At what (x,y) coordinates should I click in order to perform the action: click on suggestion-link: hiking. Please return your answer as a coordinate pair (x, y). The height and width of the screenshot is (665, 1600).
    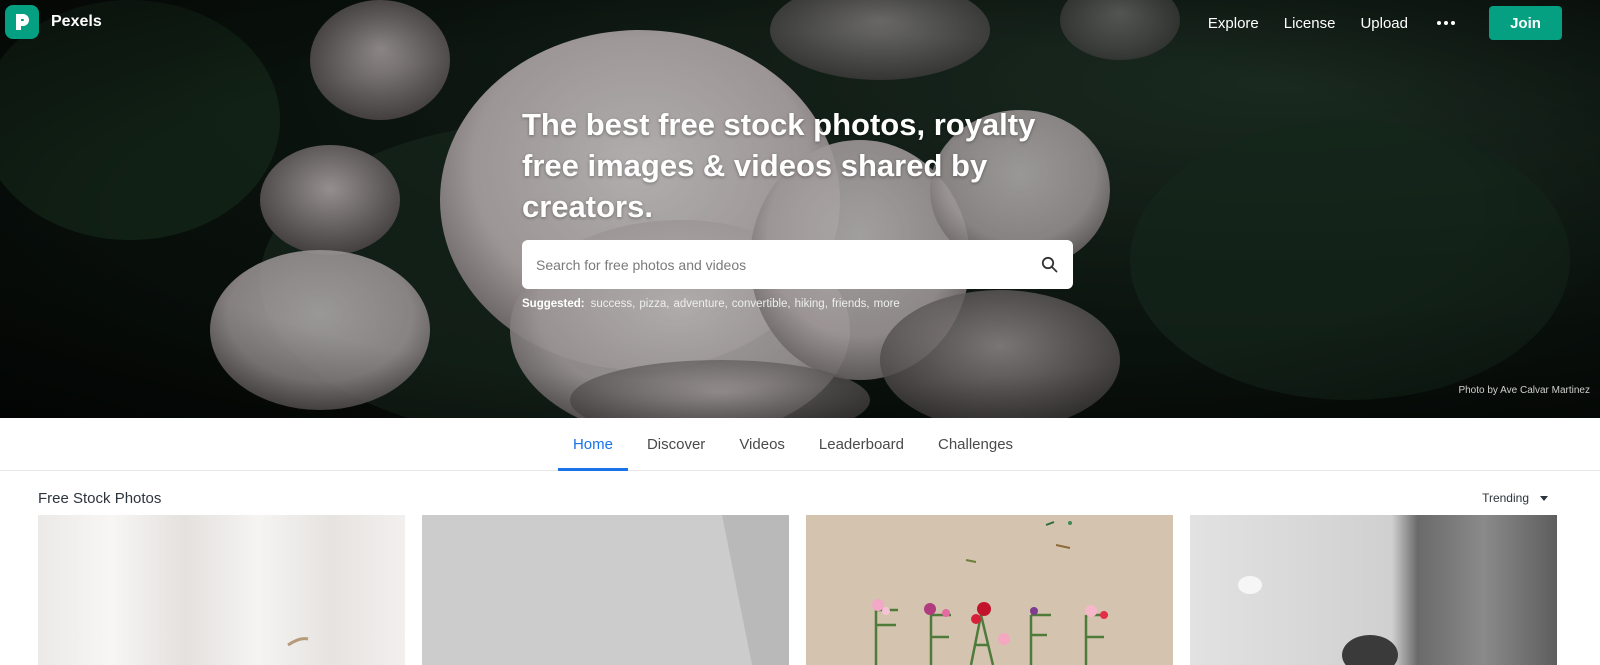
    Looking at the image, I should click on (810, 304).